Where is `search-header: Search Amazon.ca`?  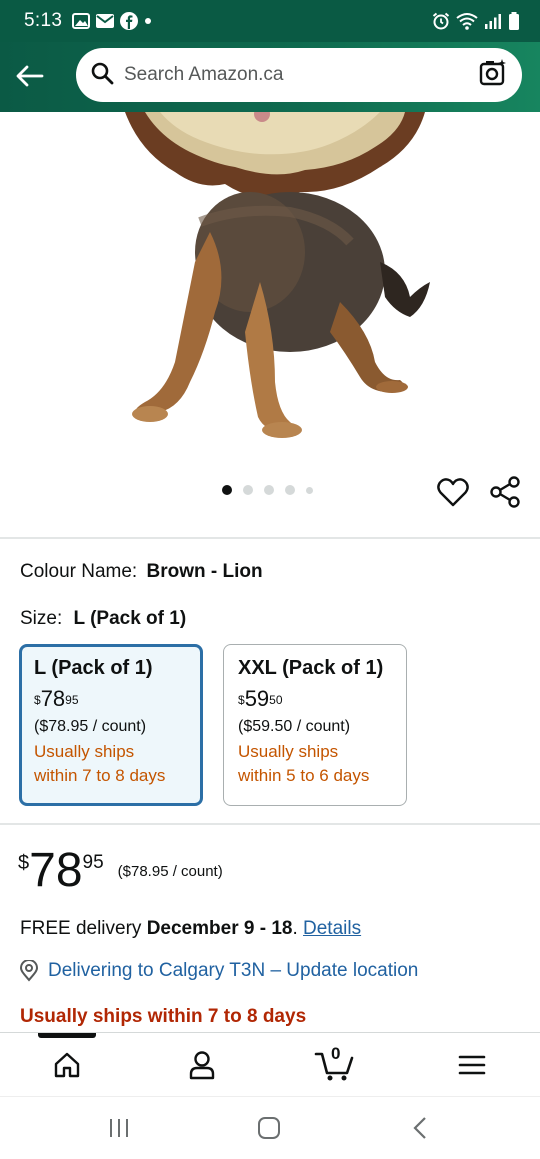
search-header: Search Amazon.ca is located at coordinates (270, 77).